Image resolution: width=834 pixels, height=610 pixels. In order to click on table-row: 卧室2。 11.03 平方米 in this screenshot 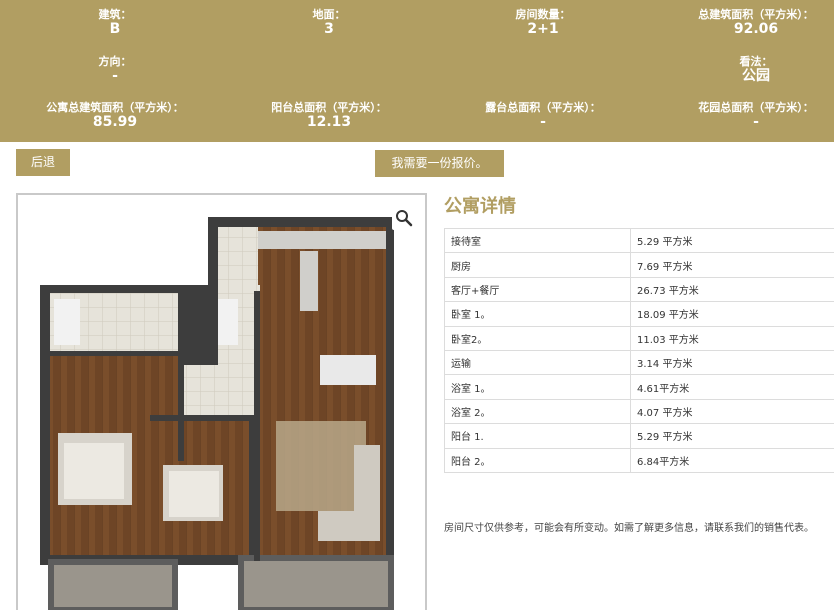, I will do `click(639, 338)`.